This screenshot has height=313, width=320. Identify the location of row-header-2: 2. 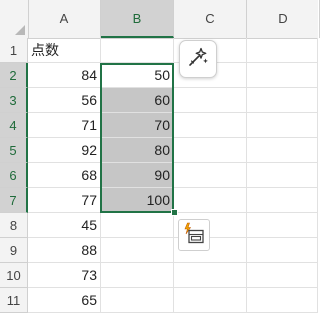
(14, 75).